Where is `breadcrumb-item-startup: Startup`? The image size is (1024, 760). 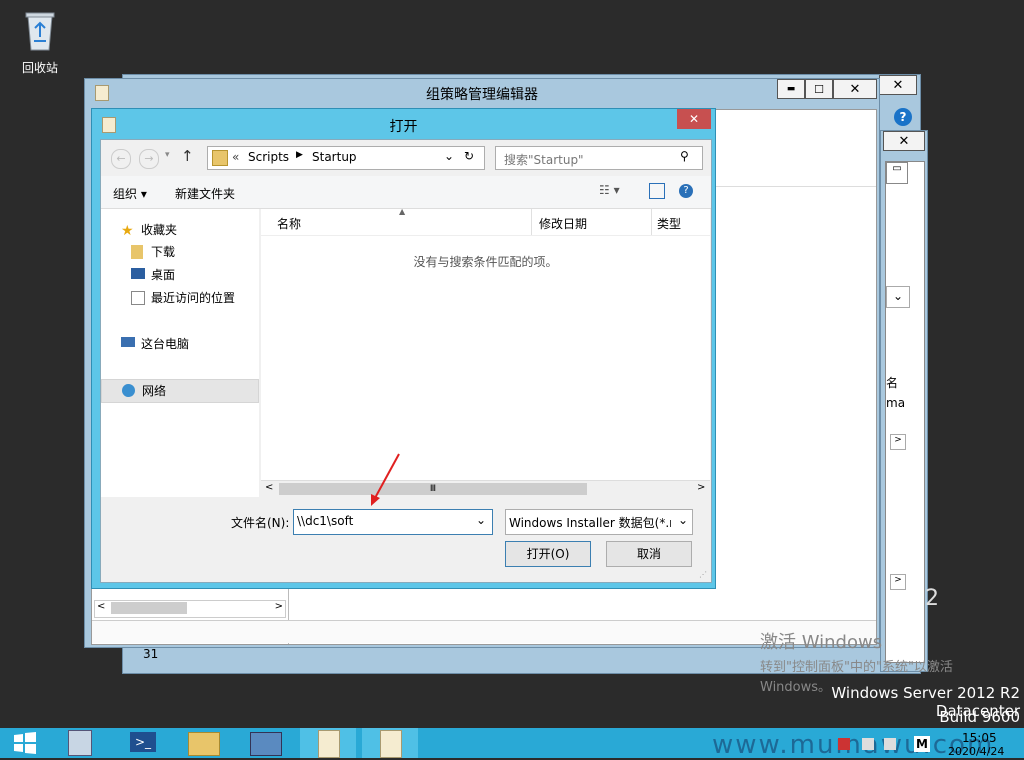
breadcrumb-item-startup: Startup is located at coordinates (334, 157).